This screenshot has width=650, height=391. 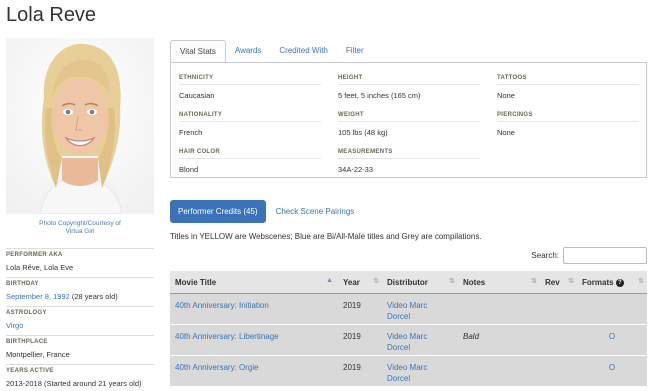 What do you see at coordinates (474, 282) in the screenshot?
I see `column-notes-label: Notes` at bounding box center [474, 282].